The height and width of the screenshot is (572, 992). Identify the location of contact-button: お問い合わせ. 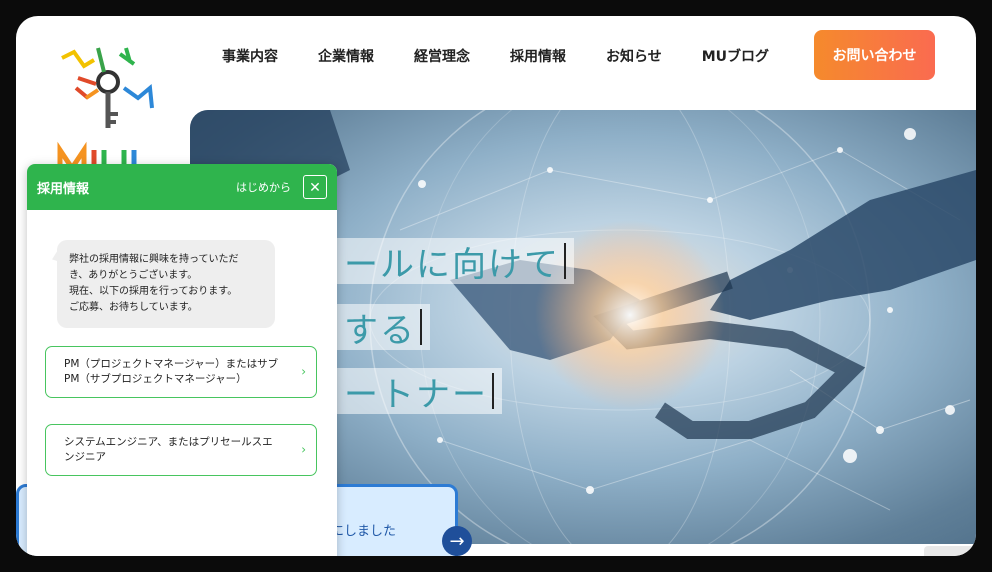
(874, 55).